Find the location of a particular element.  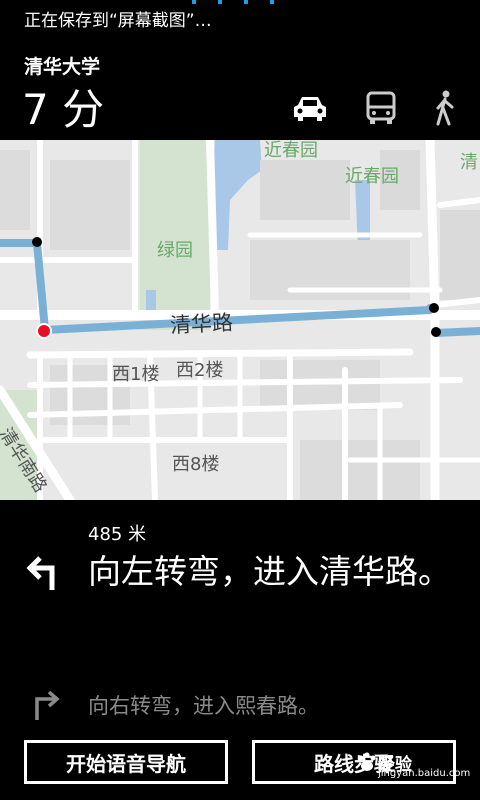

car-mode-button is located at coordinates (310, 108).